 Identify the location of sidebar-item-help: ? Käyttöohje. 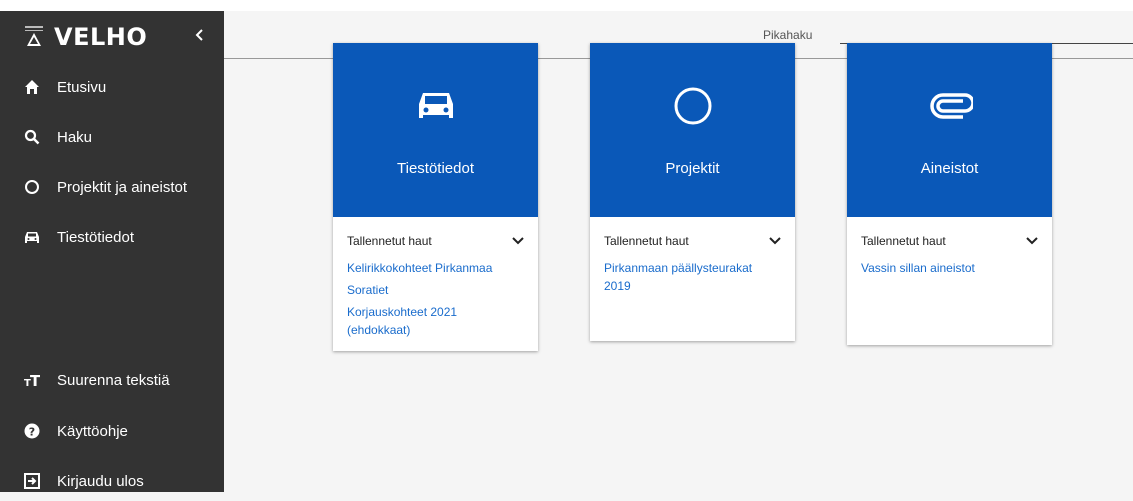
(112, 431).